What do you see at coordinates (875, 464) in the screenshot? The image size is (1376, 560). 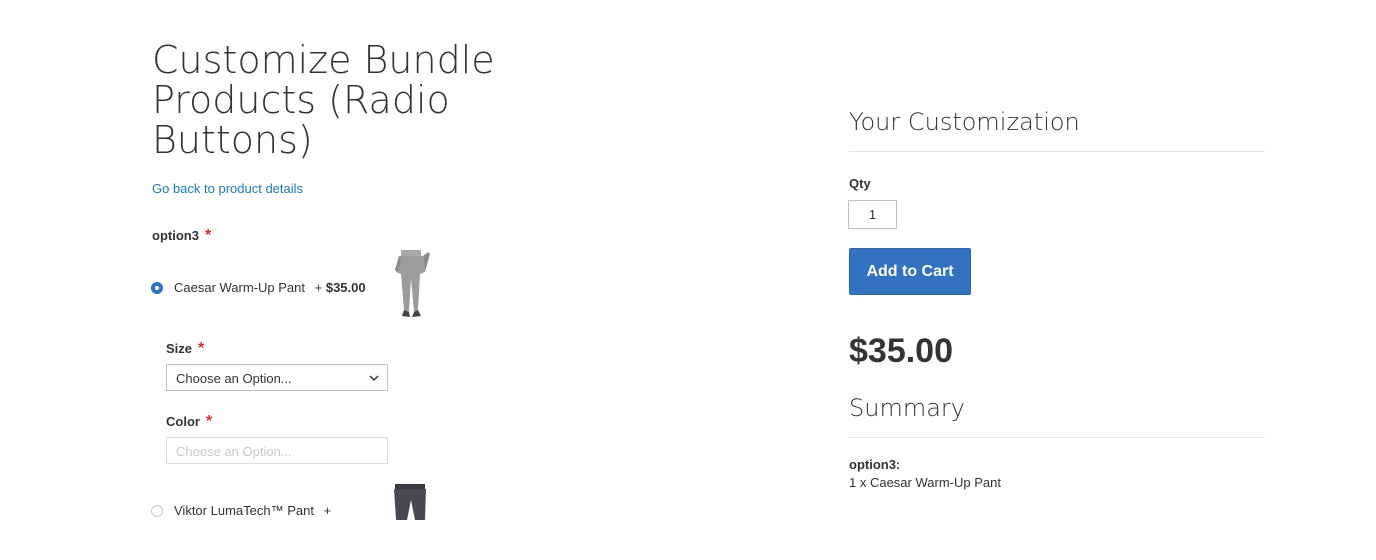 I see `summary-option-label: option3:` at bounding box center [875, 464].